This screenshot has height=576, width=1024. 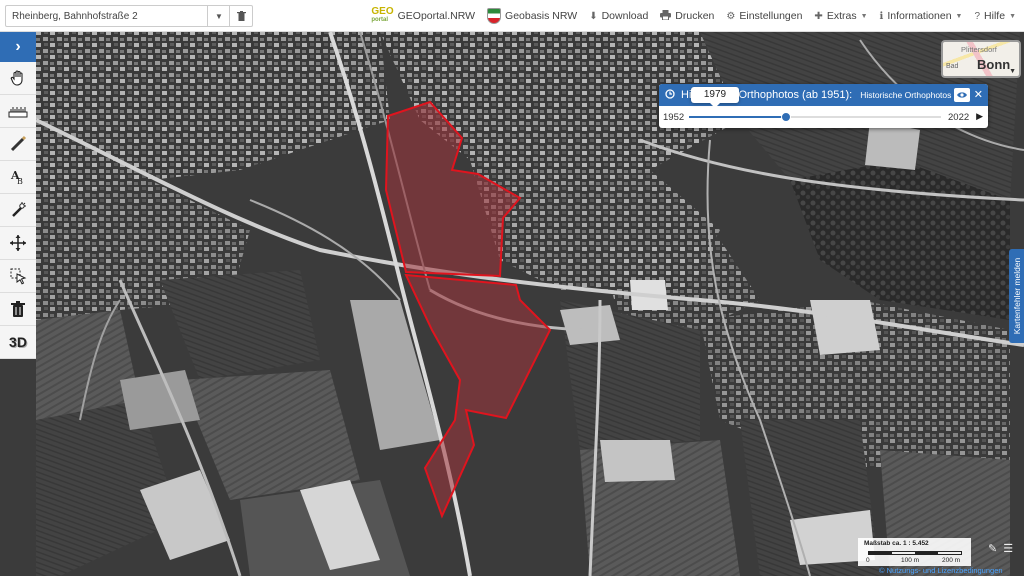 I want to click on info-label: Informationen, so click(x=919, y=16).